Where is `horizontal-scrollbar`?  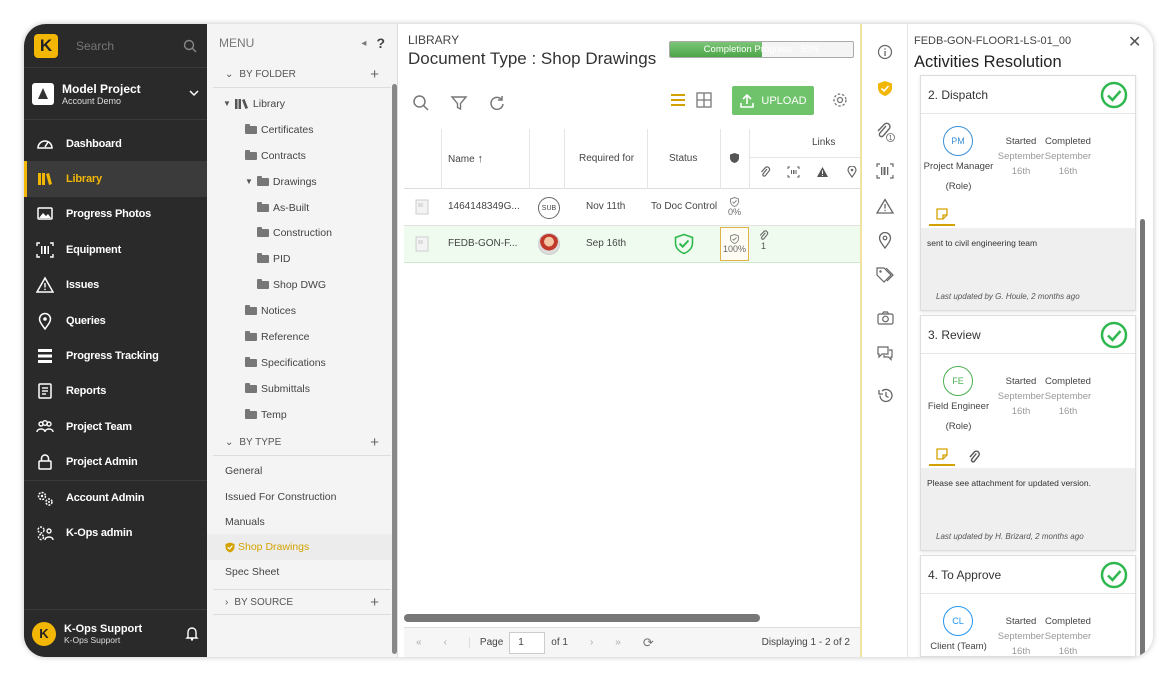 horizontal-scrollbar is located at coordinates (582, 618).